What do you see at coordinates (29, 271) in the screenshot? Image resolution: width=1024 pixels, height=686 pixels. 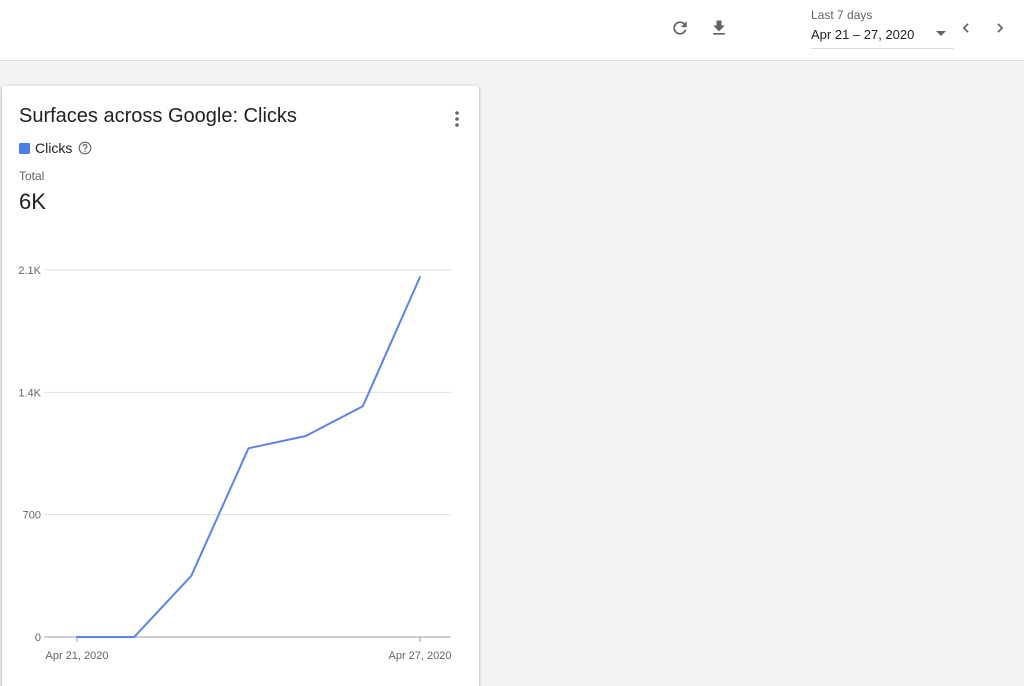 I see `y-tick-label: 2.1K` at bounding box center [29, 271].